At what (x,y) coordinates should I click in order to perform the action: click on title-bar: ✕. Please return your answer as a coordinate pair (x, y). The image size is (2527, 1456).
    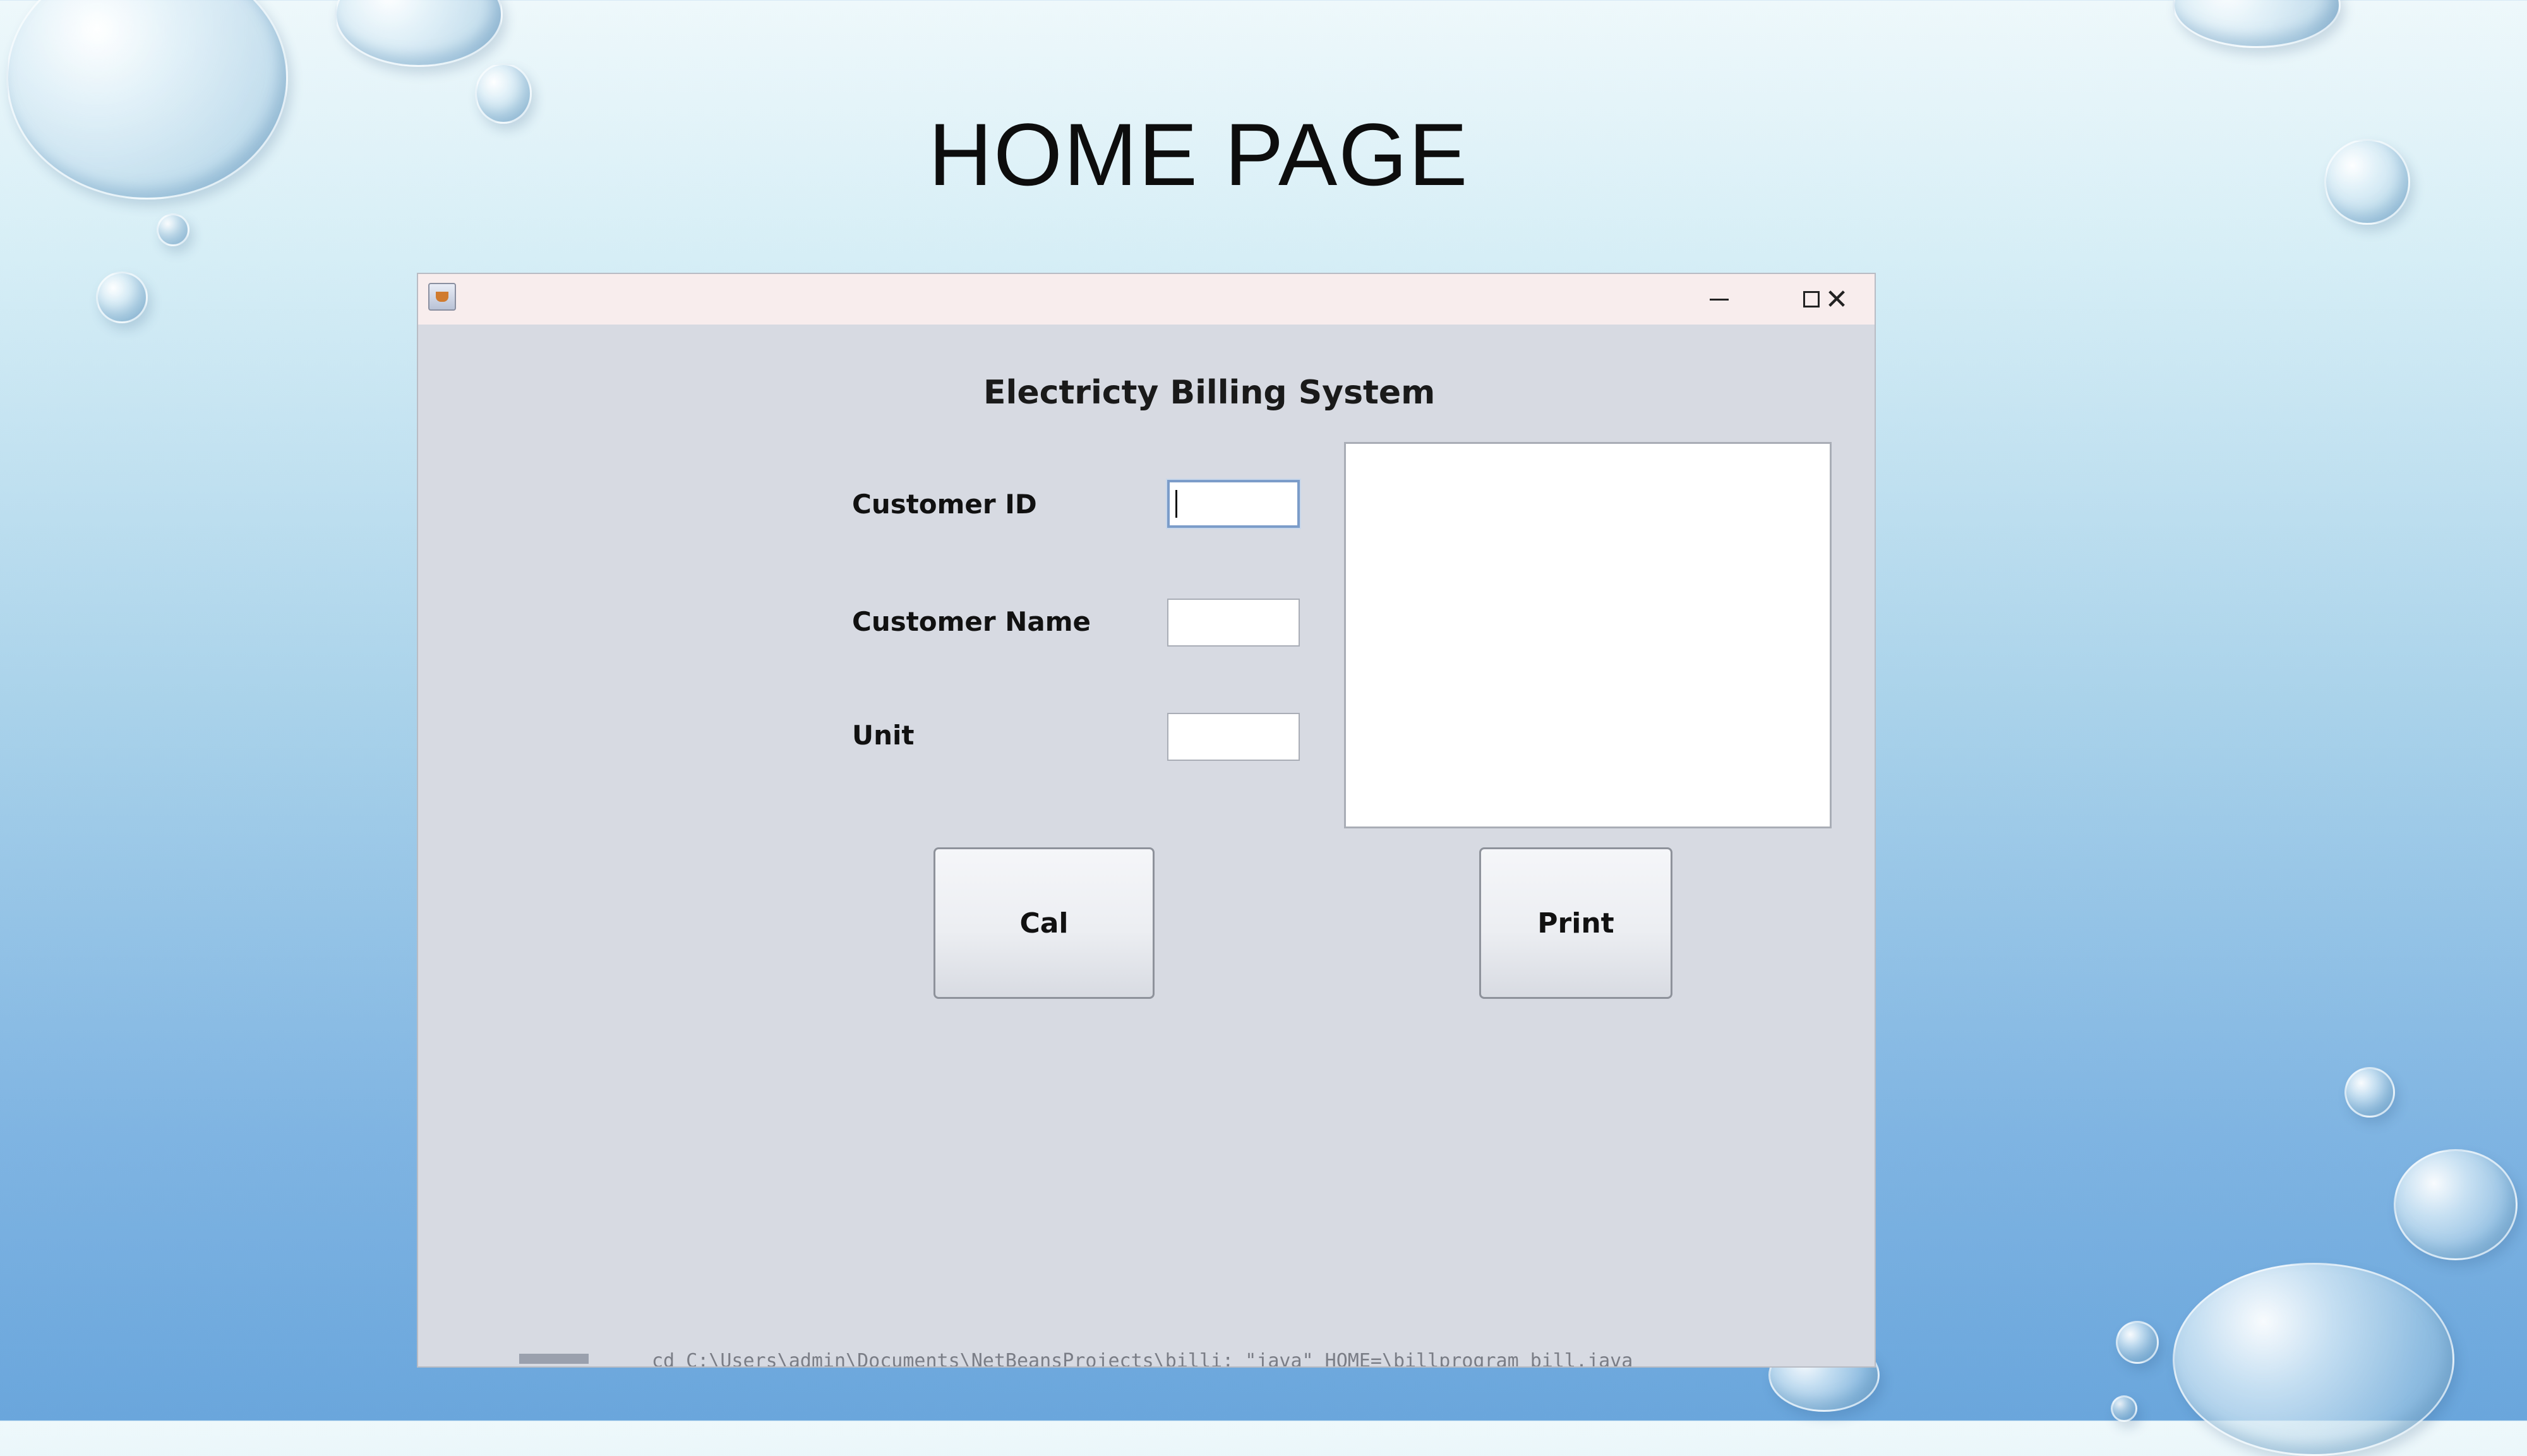
    Looking at the image, I should click on (1146, 299).